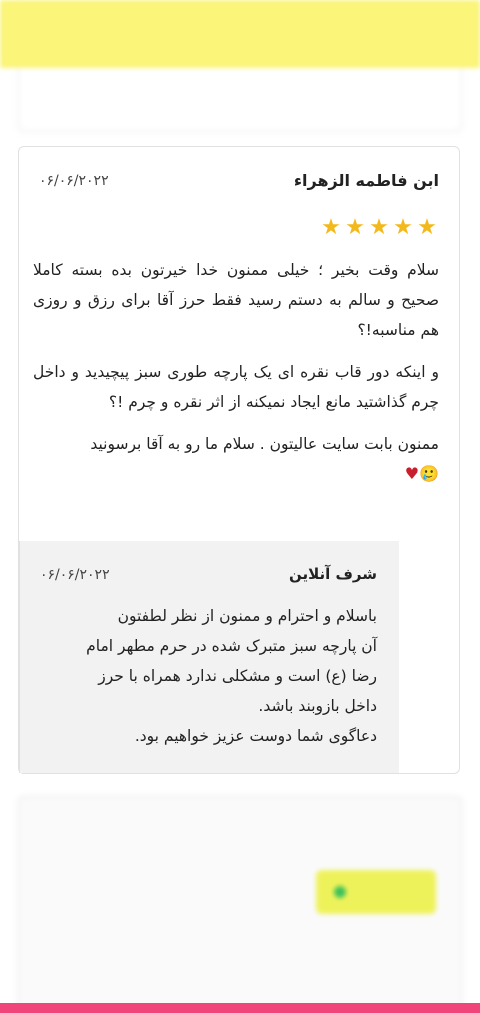 This screenshot has width=480, height=1013. Describe the element at coordinates (240, 70) in the screenshot. I see `previous-review-blurred` at that location.